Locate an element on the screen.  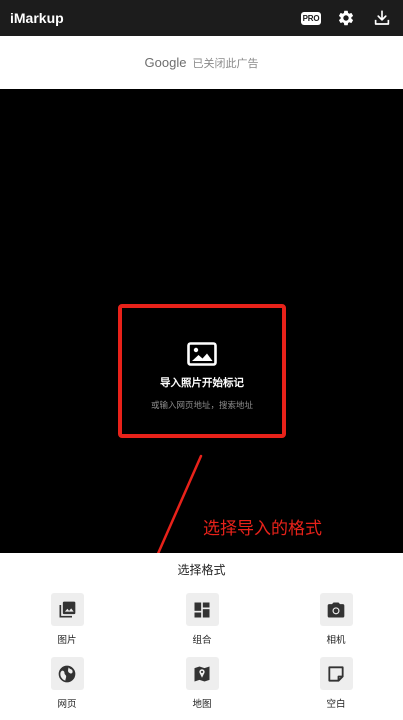
sheet-title: 选择格式 is located at coordinates (201, 570).